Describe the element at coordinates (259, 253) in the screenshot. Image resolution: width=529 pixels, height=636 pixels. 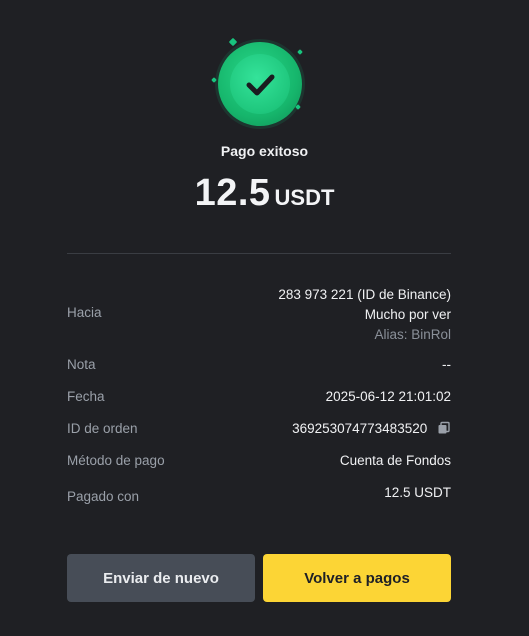
I see `divider` at that location.